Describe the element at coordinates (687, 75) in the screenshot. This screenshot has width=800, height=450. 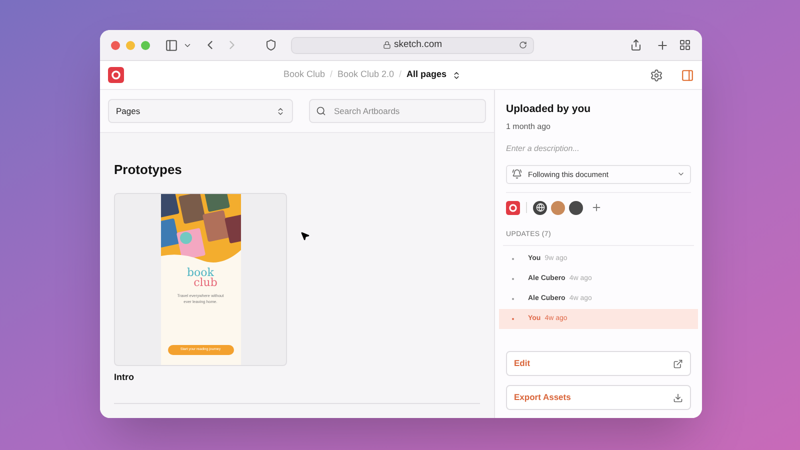
I see `panel-toggle-icon` at that location.